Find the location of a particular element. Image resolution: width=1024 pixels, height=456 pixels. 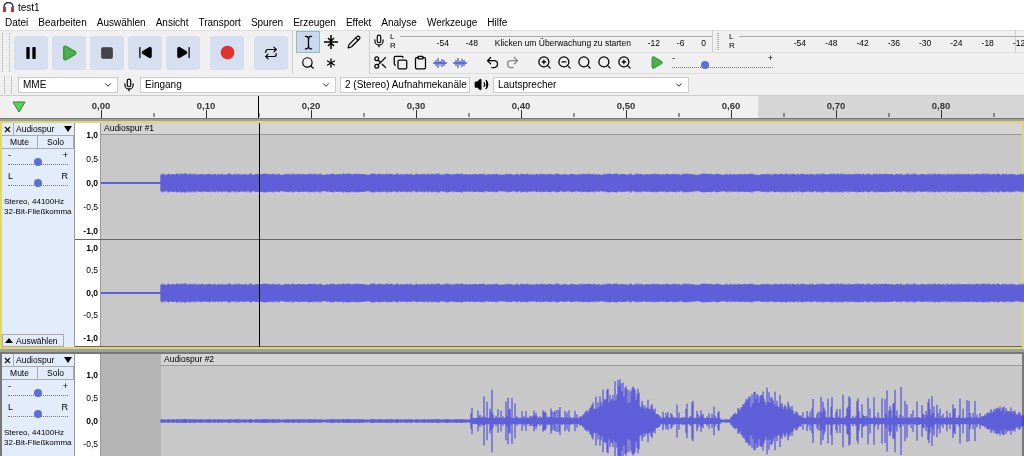

meter-tick-label: -36 is located at coordinates (893, 42).